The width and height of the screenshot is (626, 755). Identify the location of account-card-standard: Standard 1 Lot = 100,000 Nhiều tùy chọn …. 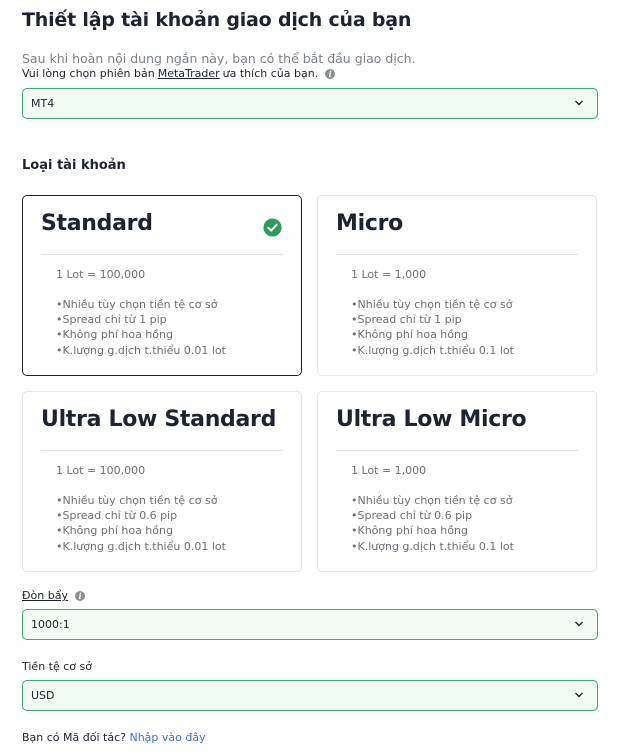
(162, 285).